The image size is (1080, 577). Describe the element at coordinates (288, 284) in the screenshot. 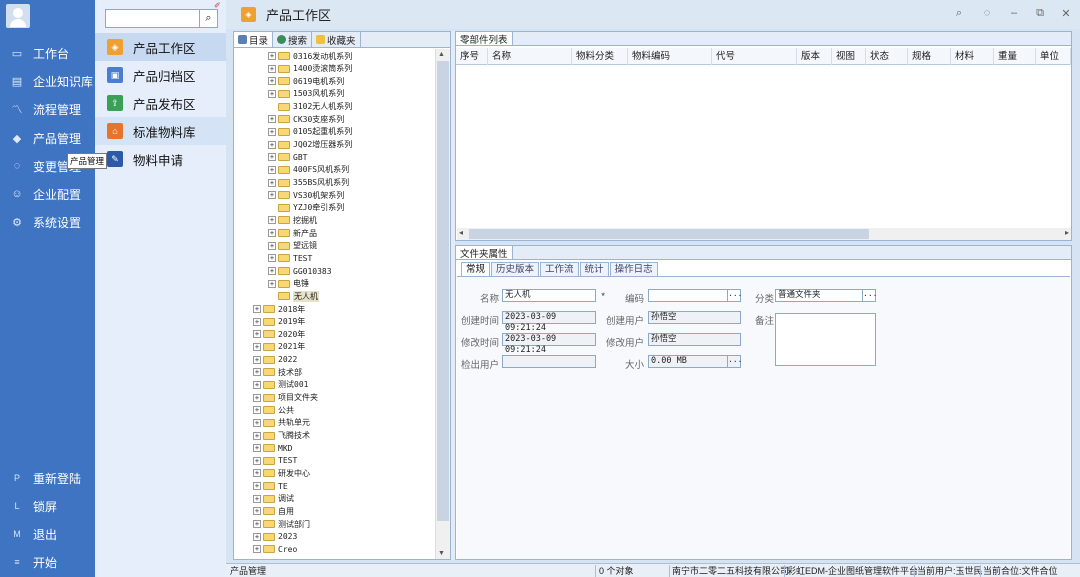

I see `tree-node: + 电锤` at that location.